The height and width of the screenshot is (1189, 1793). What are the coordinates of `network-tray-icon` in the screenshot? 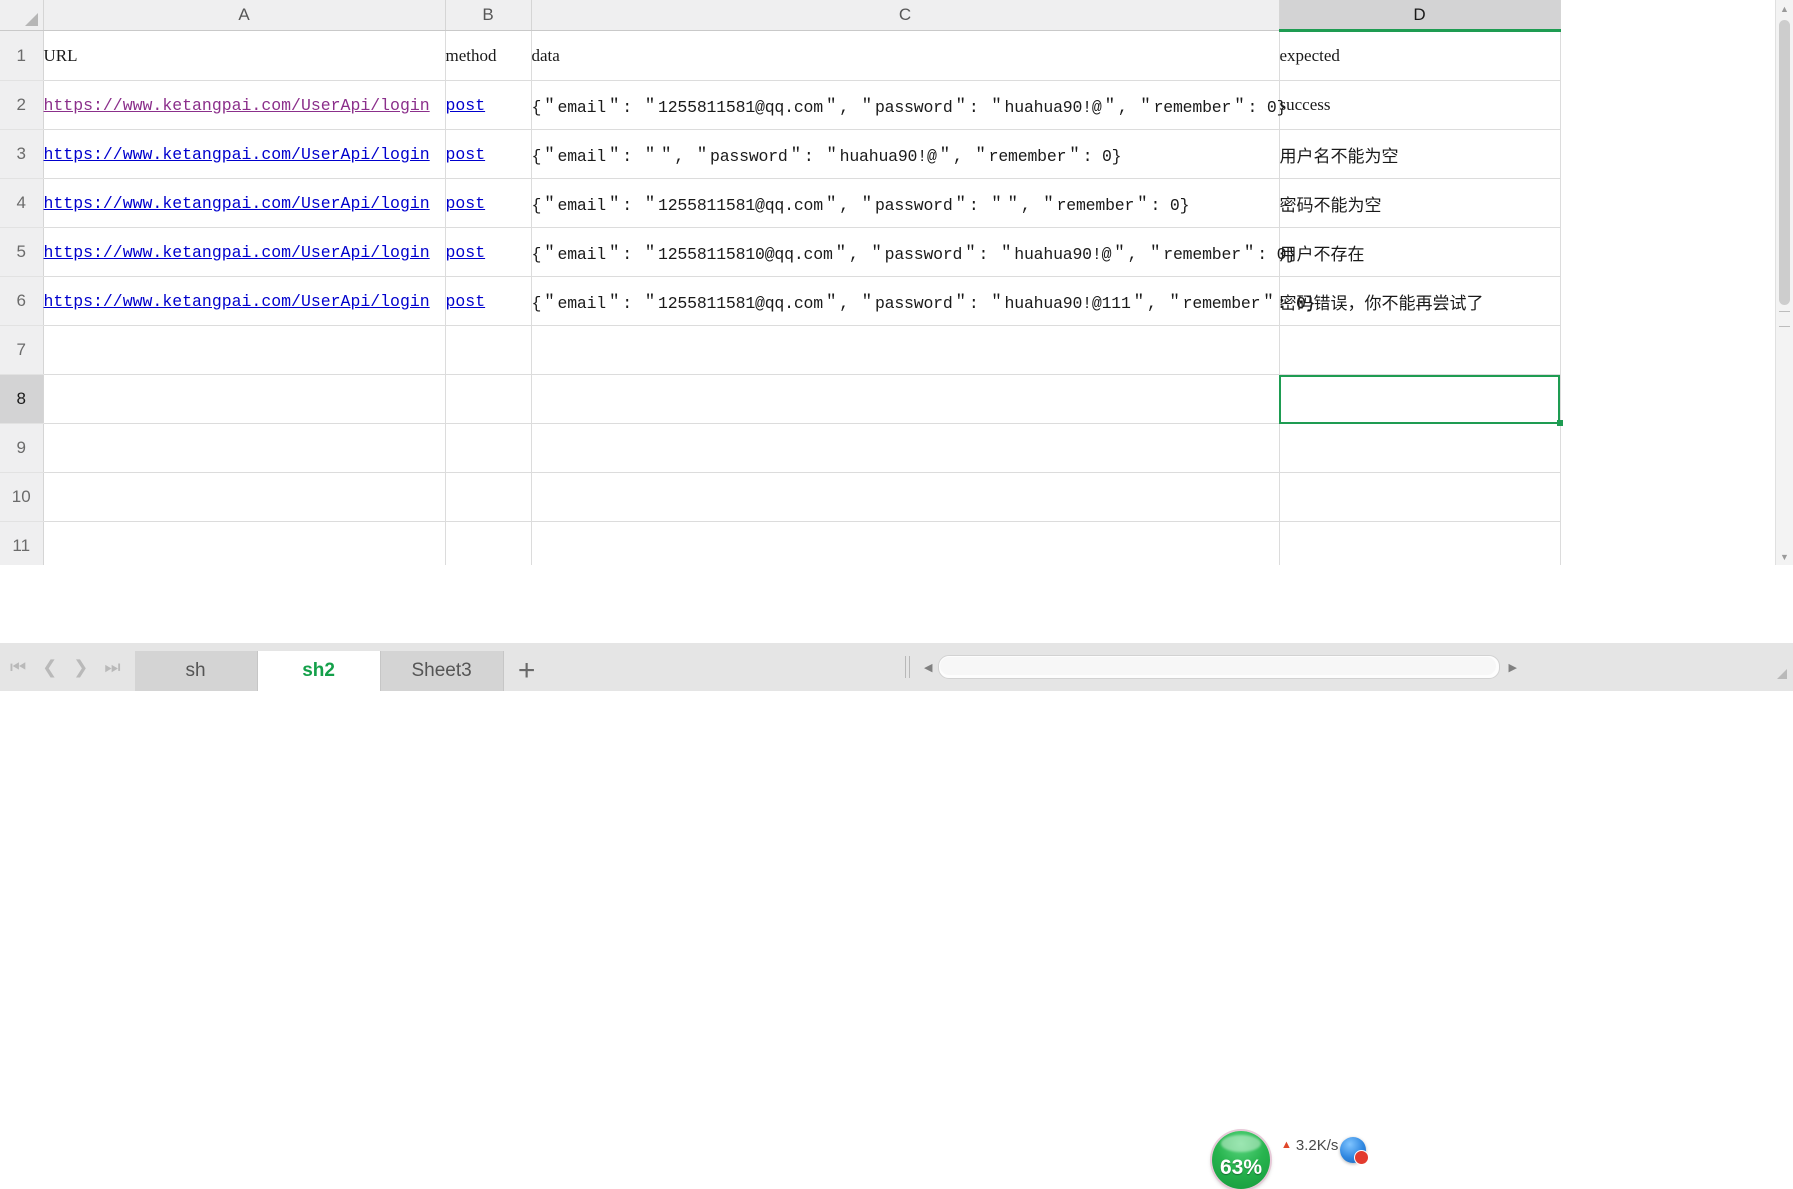 It's located at (1354, 1151).